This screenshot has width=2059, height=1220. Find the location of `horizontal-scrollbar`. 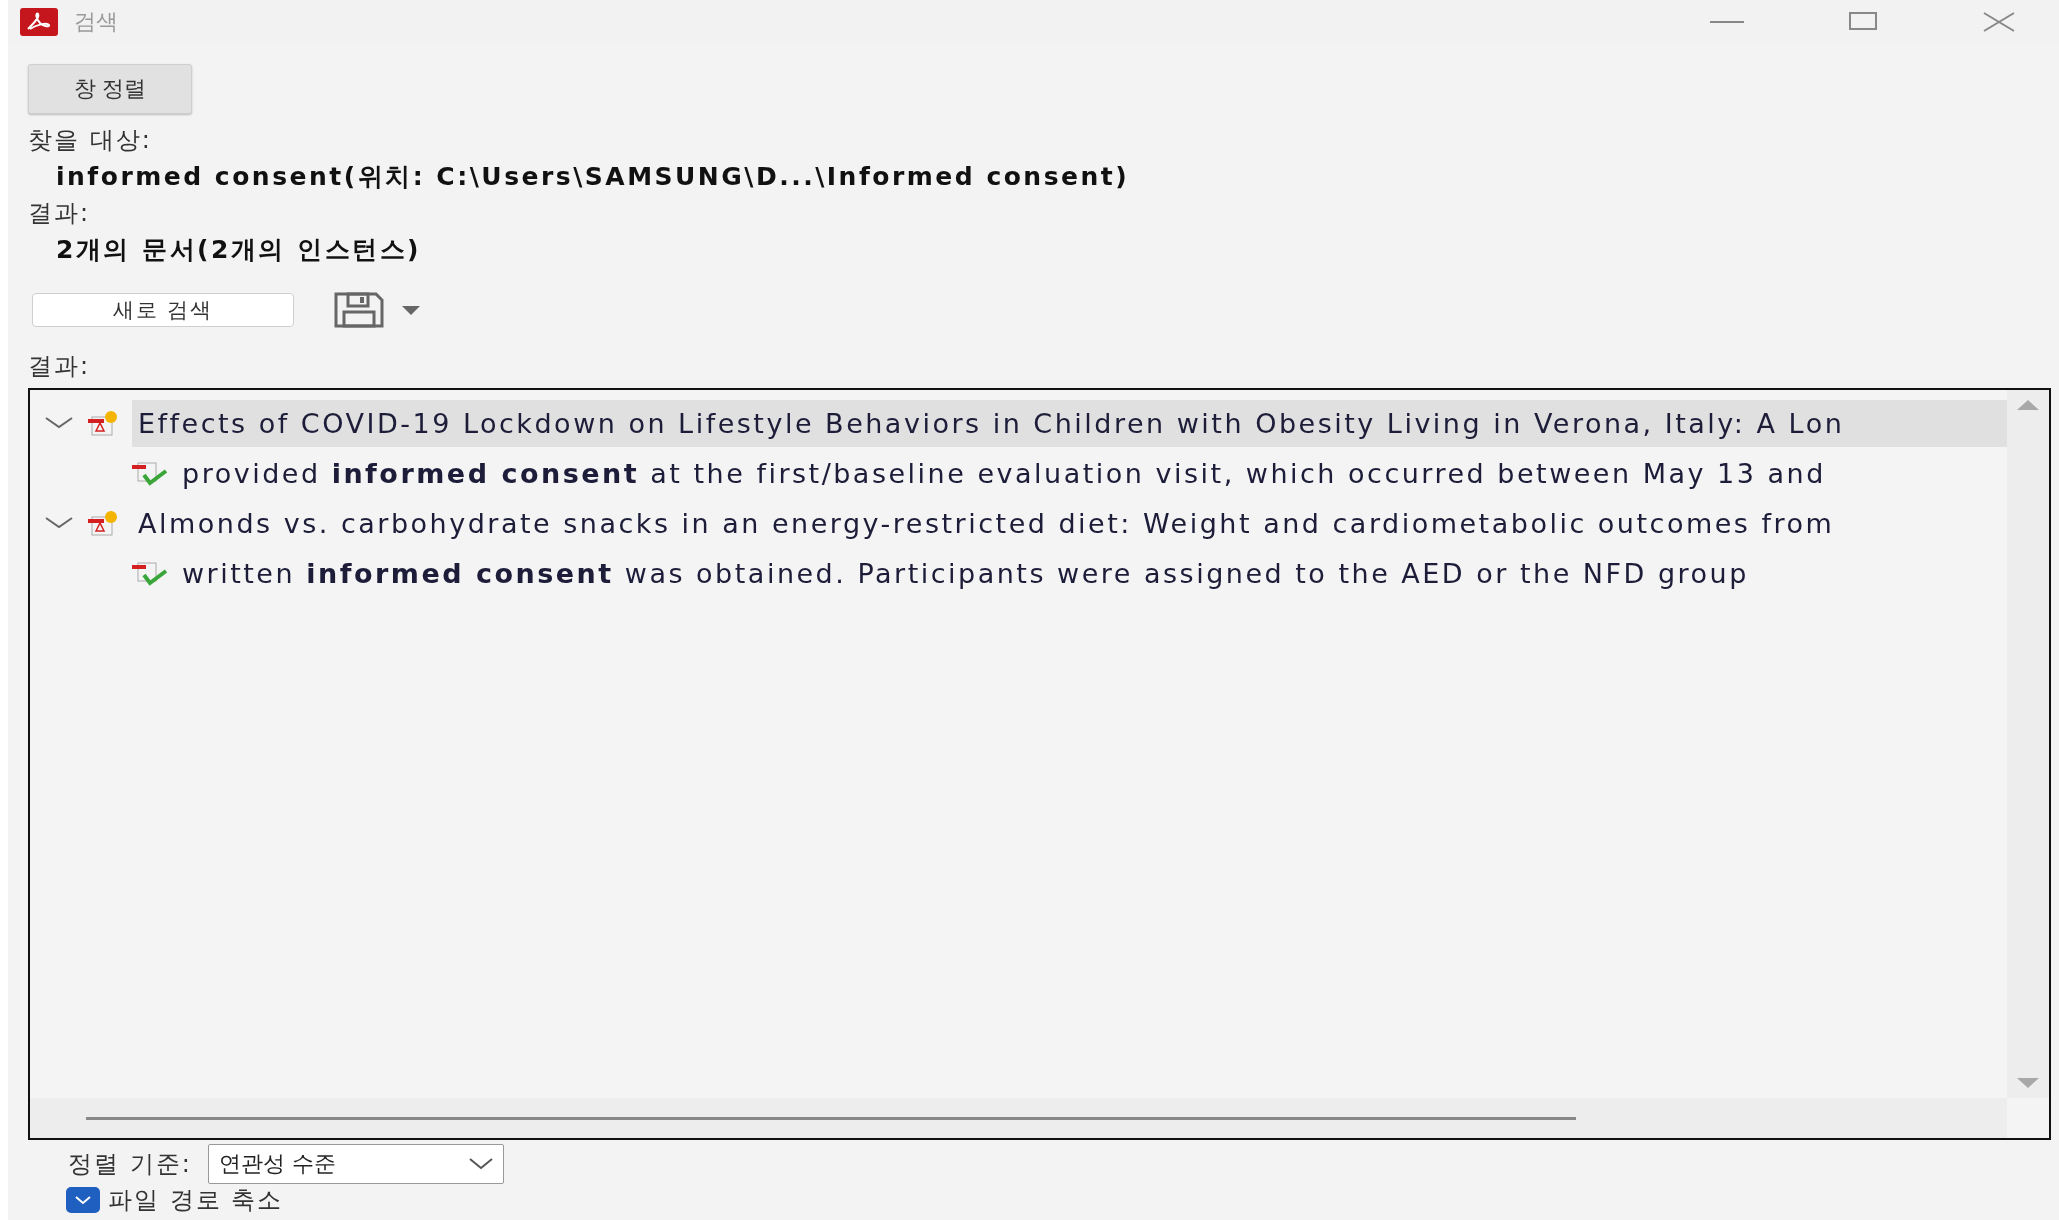

horizontal-scrollbar is located at coordinates (1018, 1118).